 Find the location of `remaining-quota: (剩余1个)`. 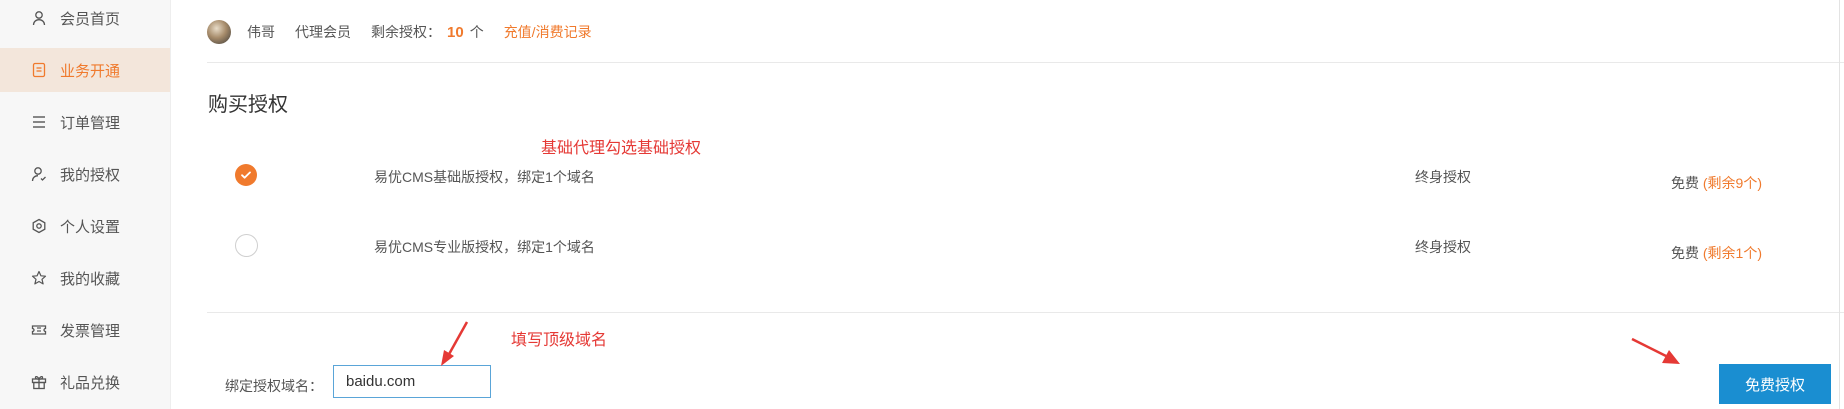

remaining-quota: (剩余1个) is located at coordinates (1732, 253).